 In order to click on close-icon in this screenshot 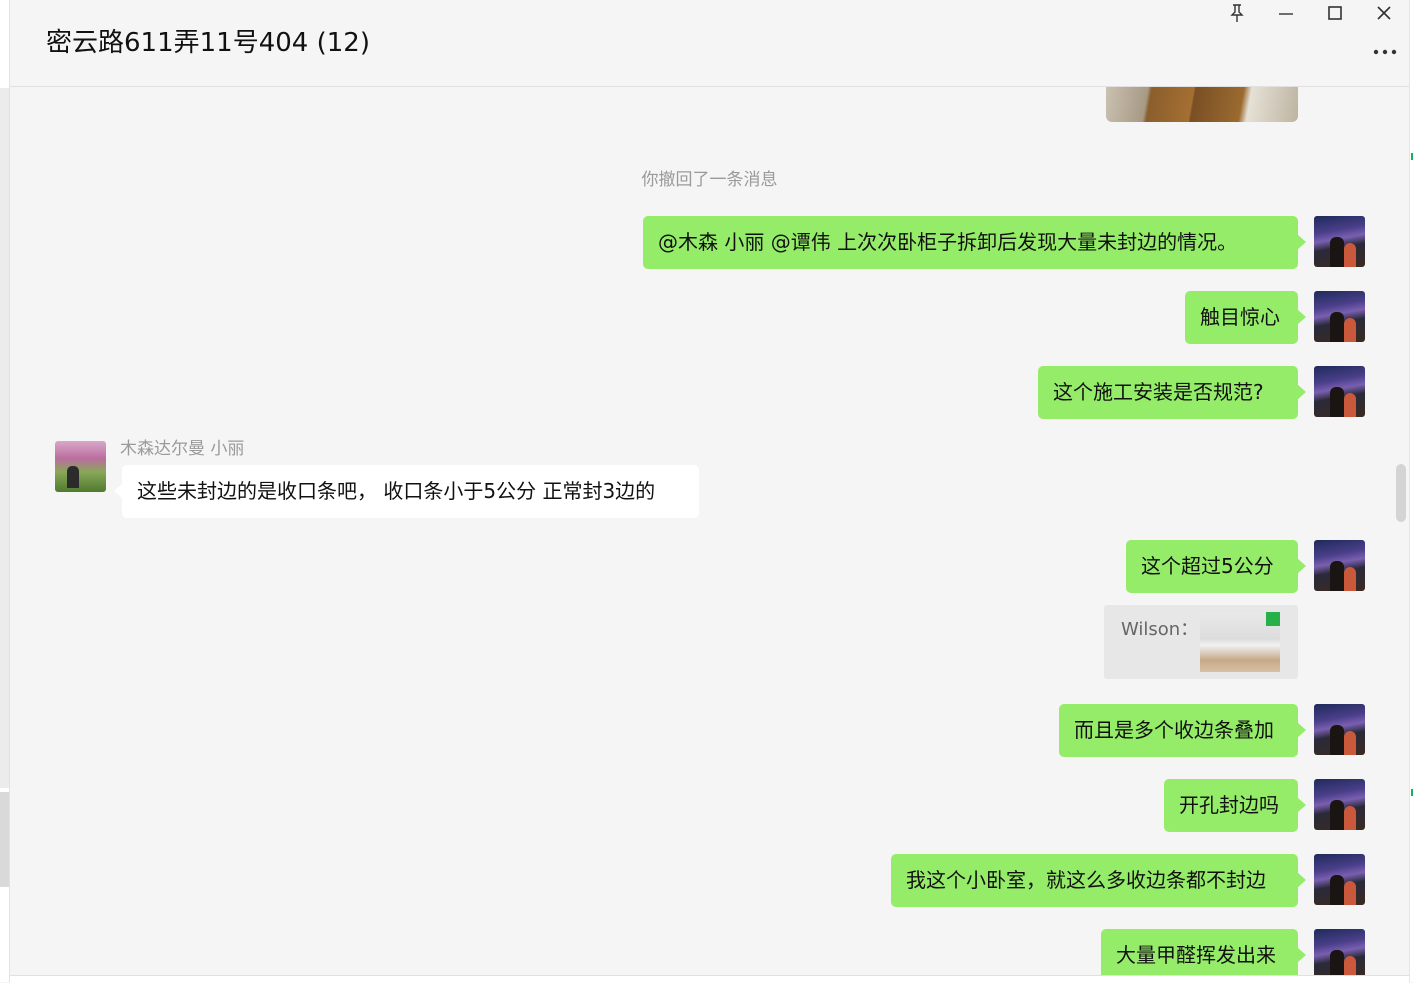, I will do `click(1384, 13)`.